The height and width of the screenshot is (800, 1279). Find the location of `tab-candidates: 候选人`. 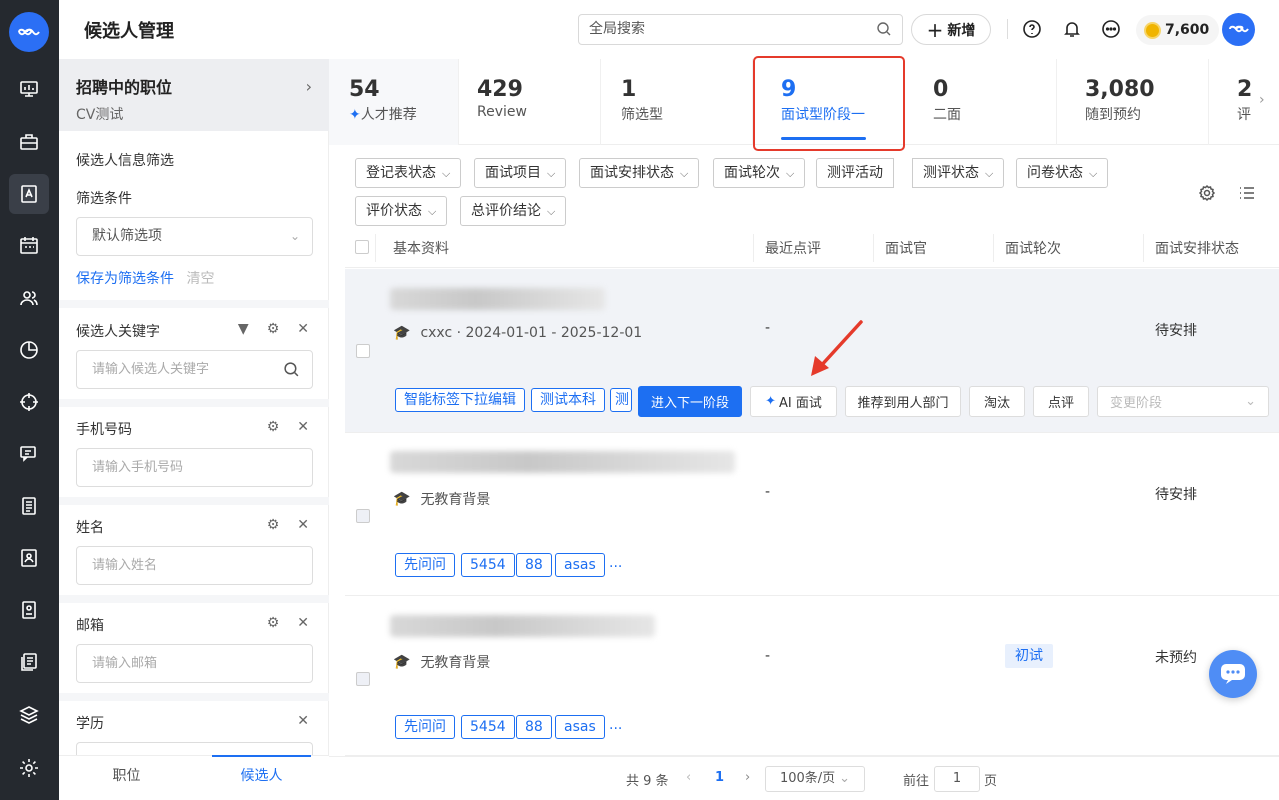

tab-candidates: 候选人 is located at coordinates (261, 777).